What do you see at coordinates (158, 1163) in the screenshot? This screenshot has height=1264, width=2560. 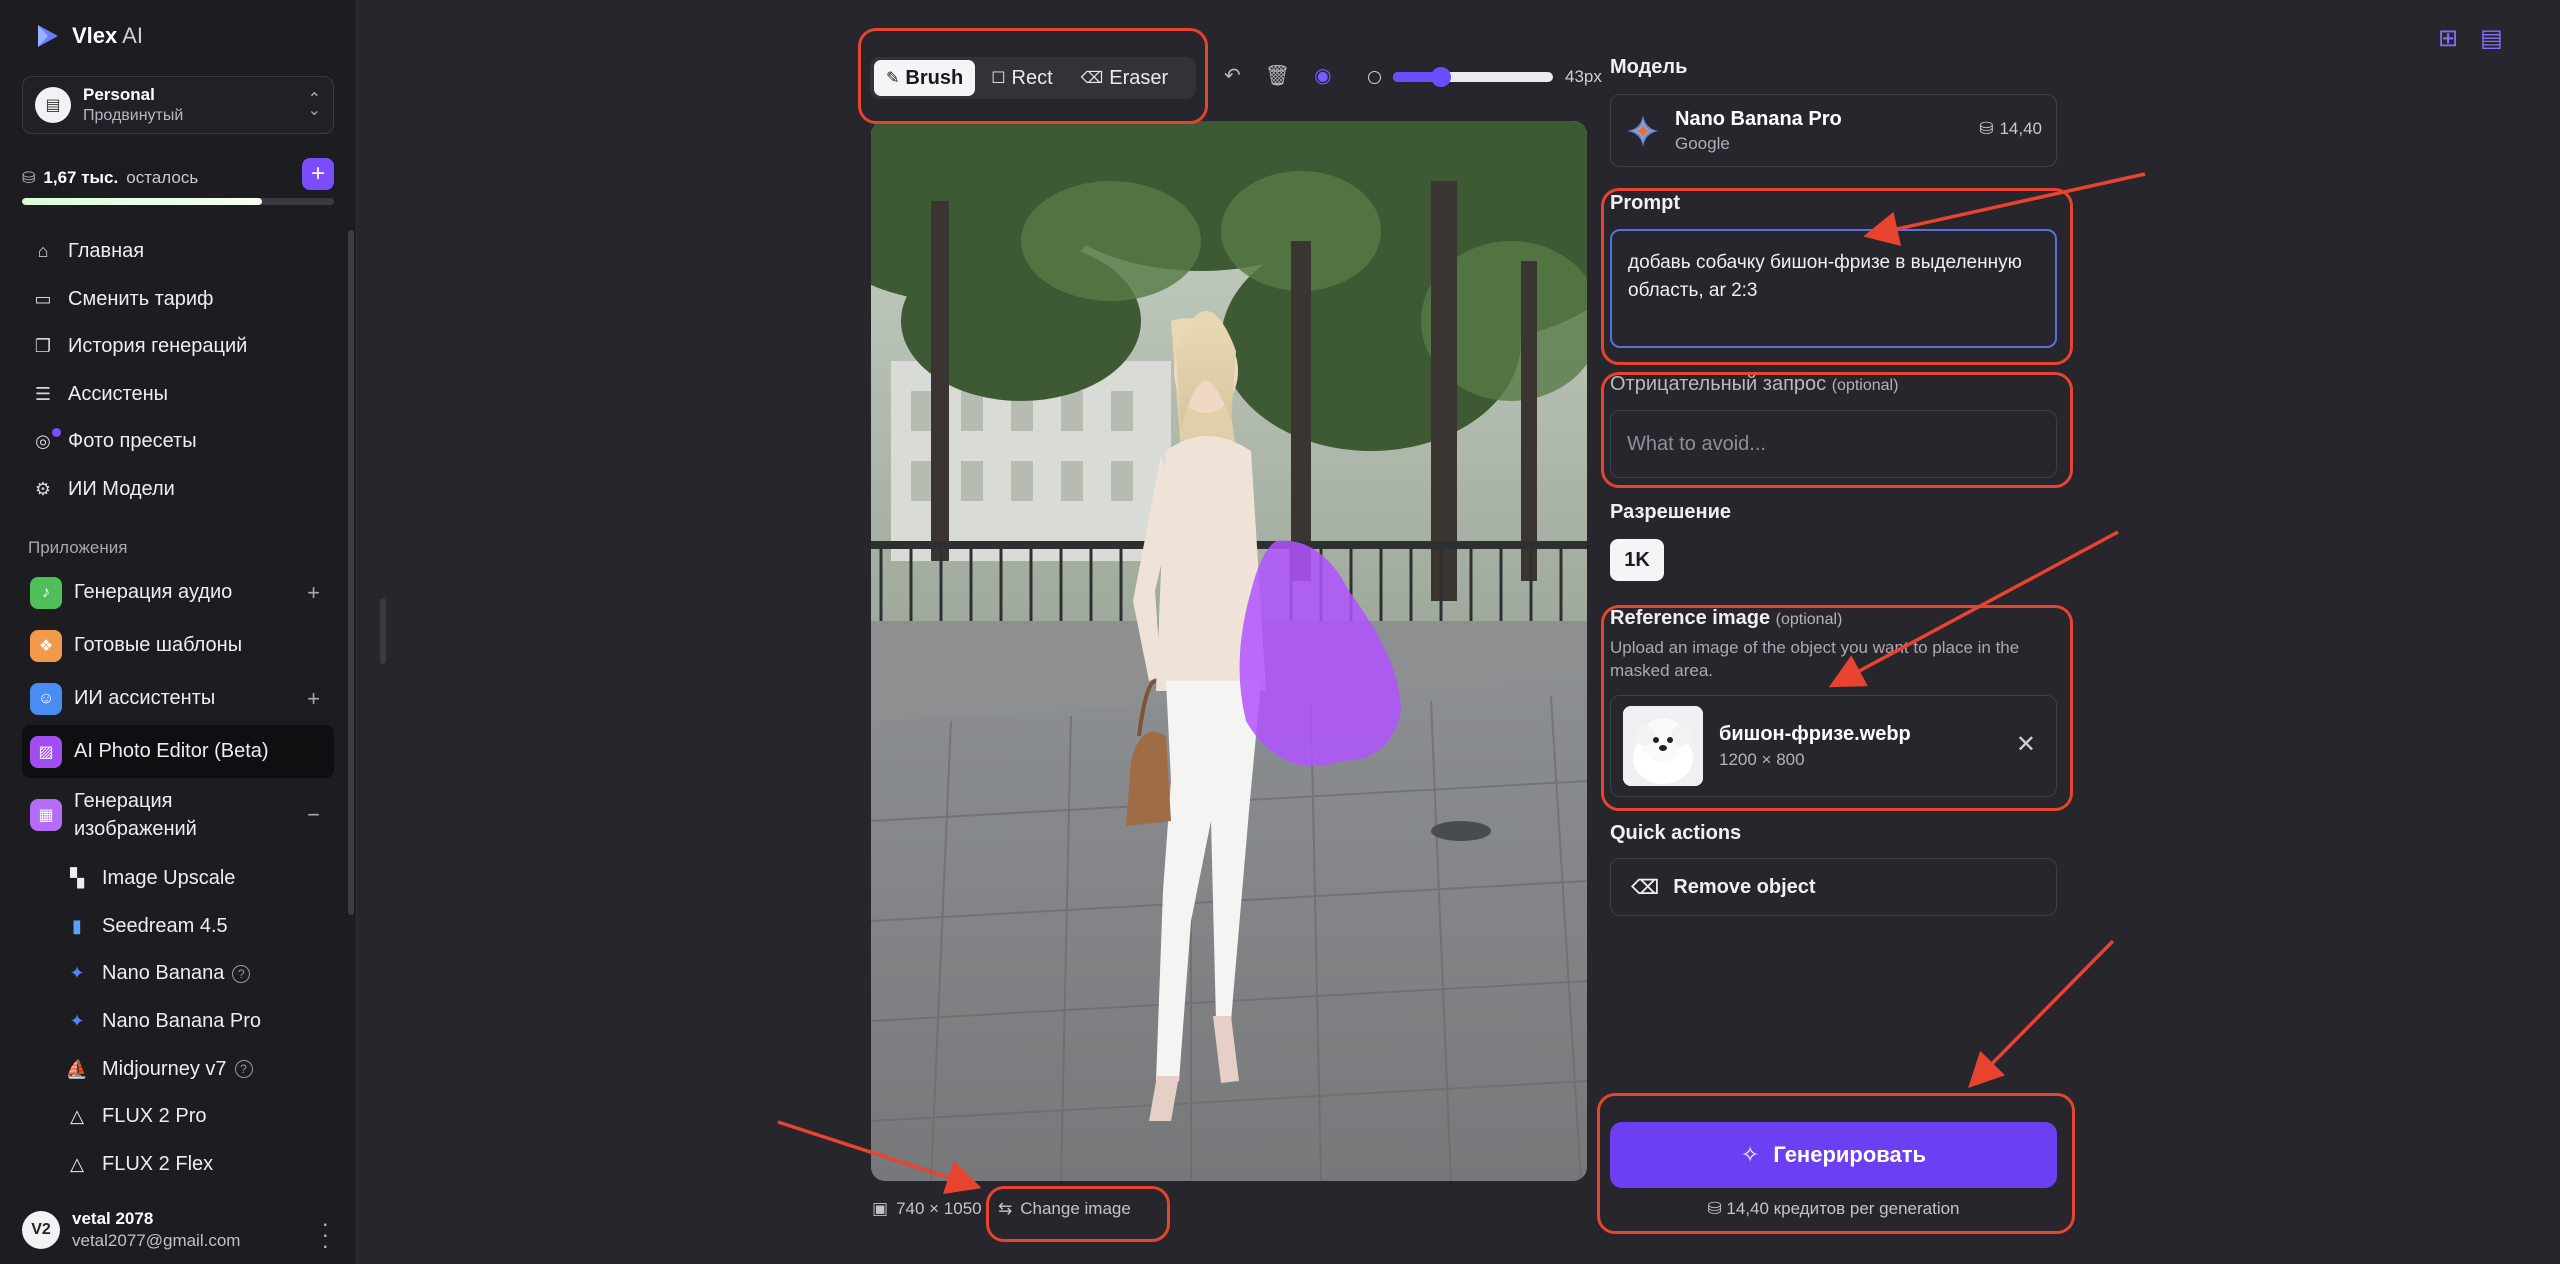 I see `model-item-label: FLUX 2 Flex` at bounding box center [158, 1163].